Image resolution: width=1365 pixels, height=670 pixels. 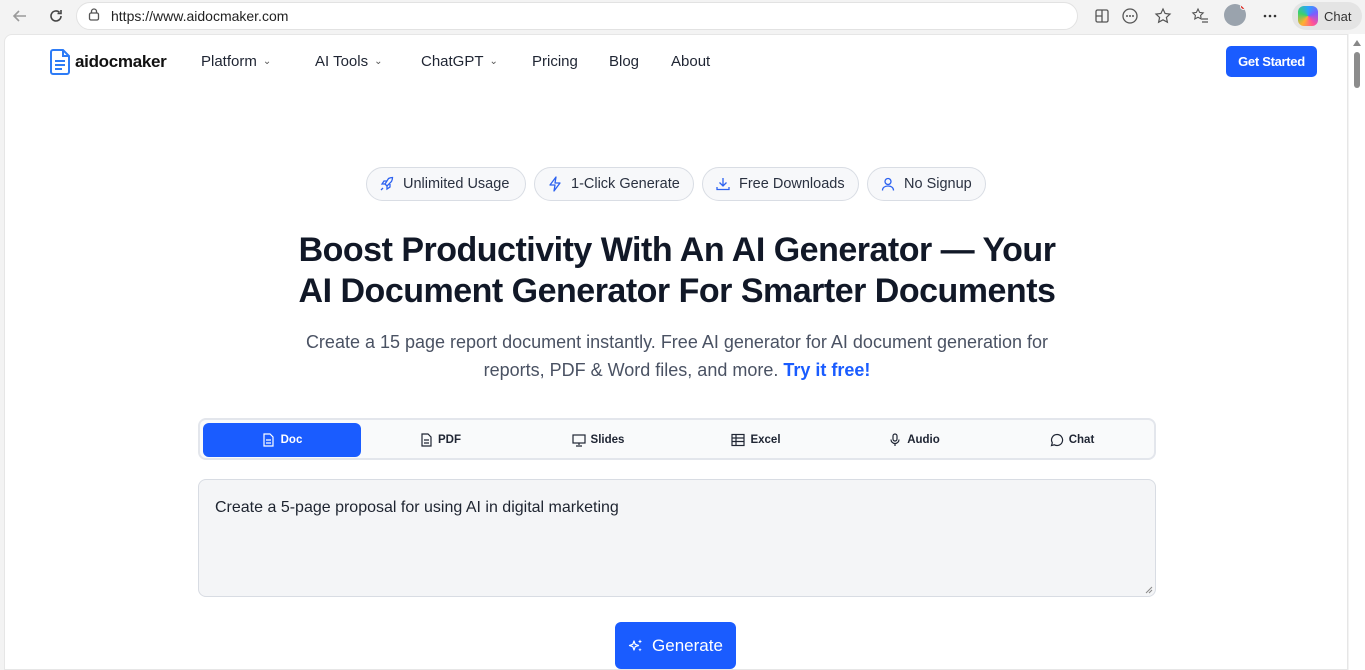 I want to click on nav-about: About, so click(x=690, y=61).